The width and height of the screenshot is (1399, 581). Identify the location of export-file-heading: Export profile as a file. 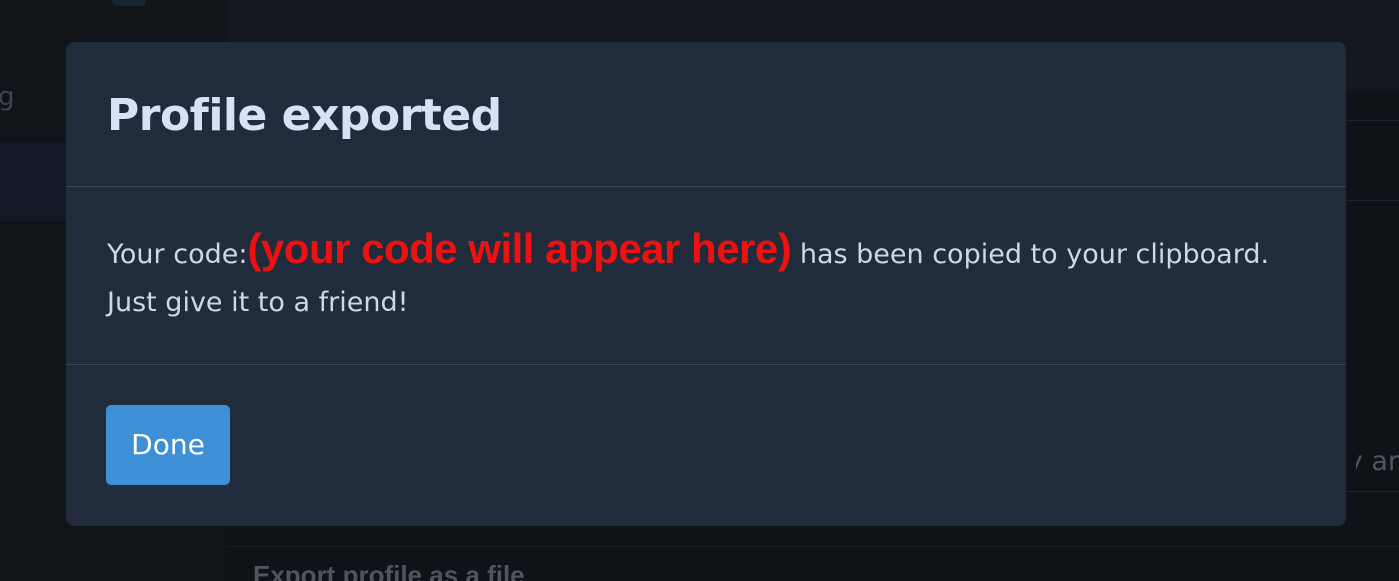
(389, 570).